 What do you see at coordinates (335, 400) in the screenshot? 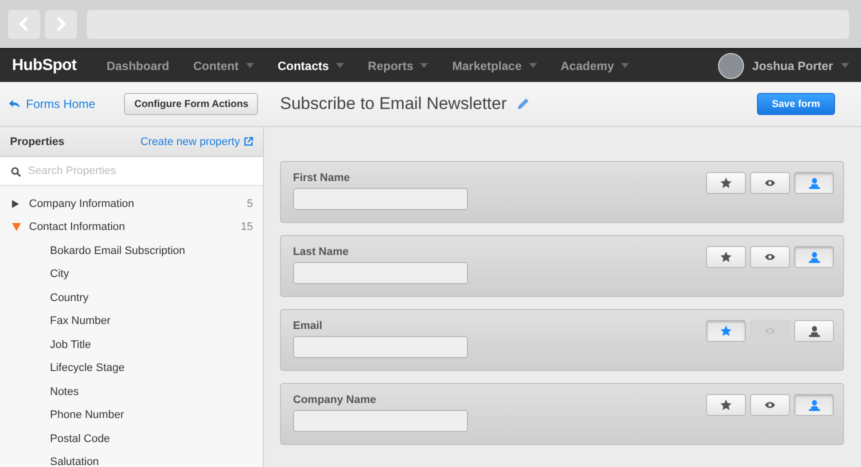
I see `field-label: Company Name` at bounding box center [335, 400].